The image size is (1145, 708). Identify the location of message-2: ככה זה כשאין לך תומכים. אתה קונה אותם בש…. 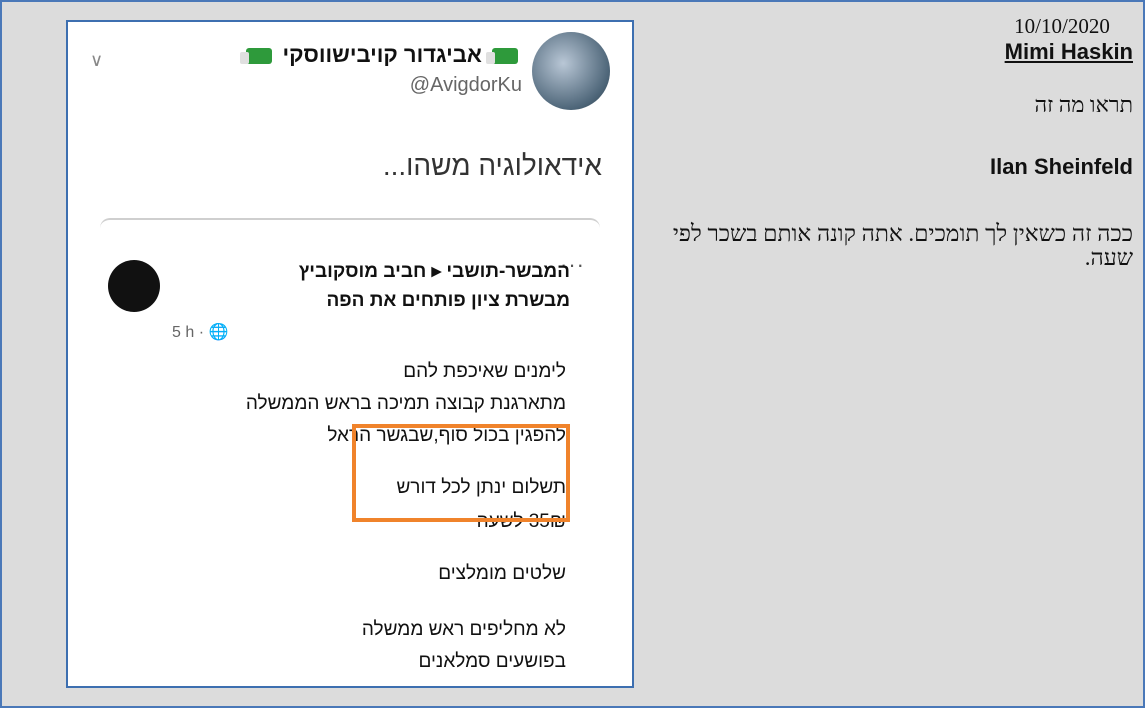
(902, 245).